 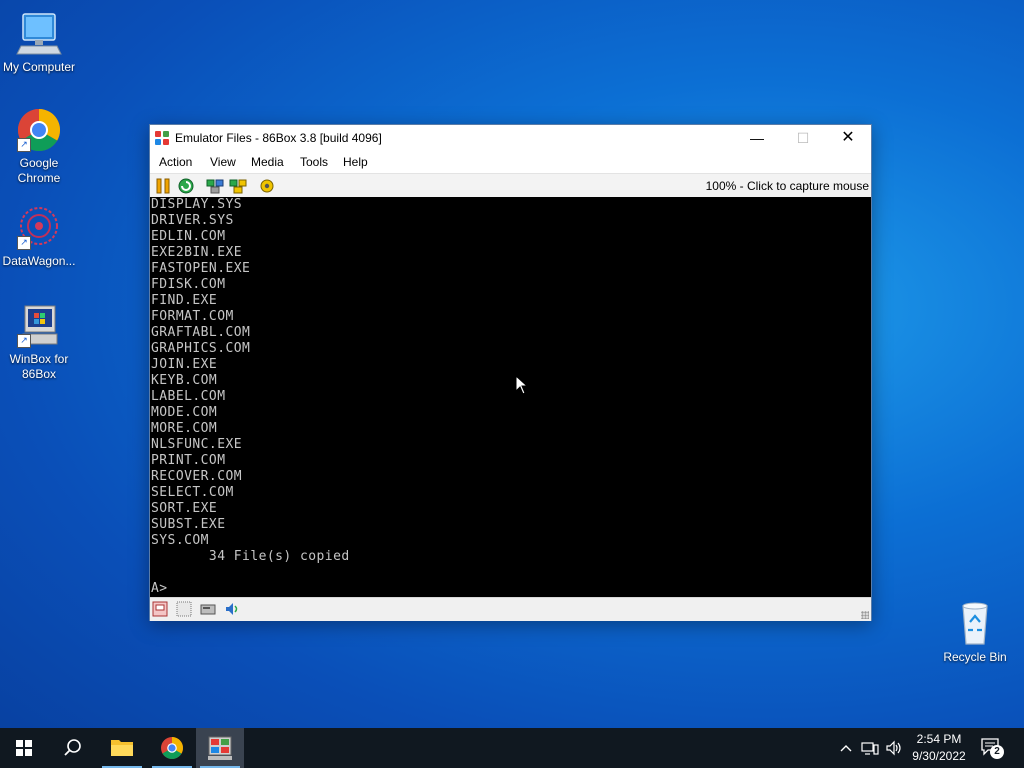 I want to click on toolbar: 100% - Click to capture mouse, so click(x=510, y=185).